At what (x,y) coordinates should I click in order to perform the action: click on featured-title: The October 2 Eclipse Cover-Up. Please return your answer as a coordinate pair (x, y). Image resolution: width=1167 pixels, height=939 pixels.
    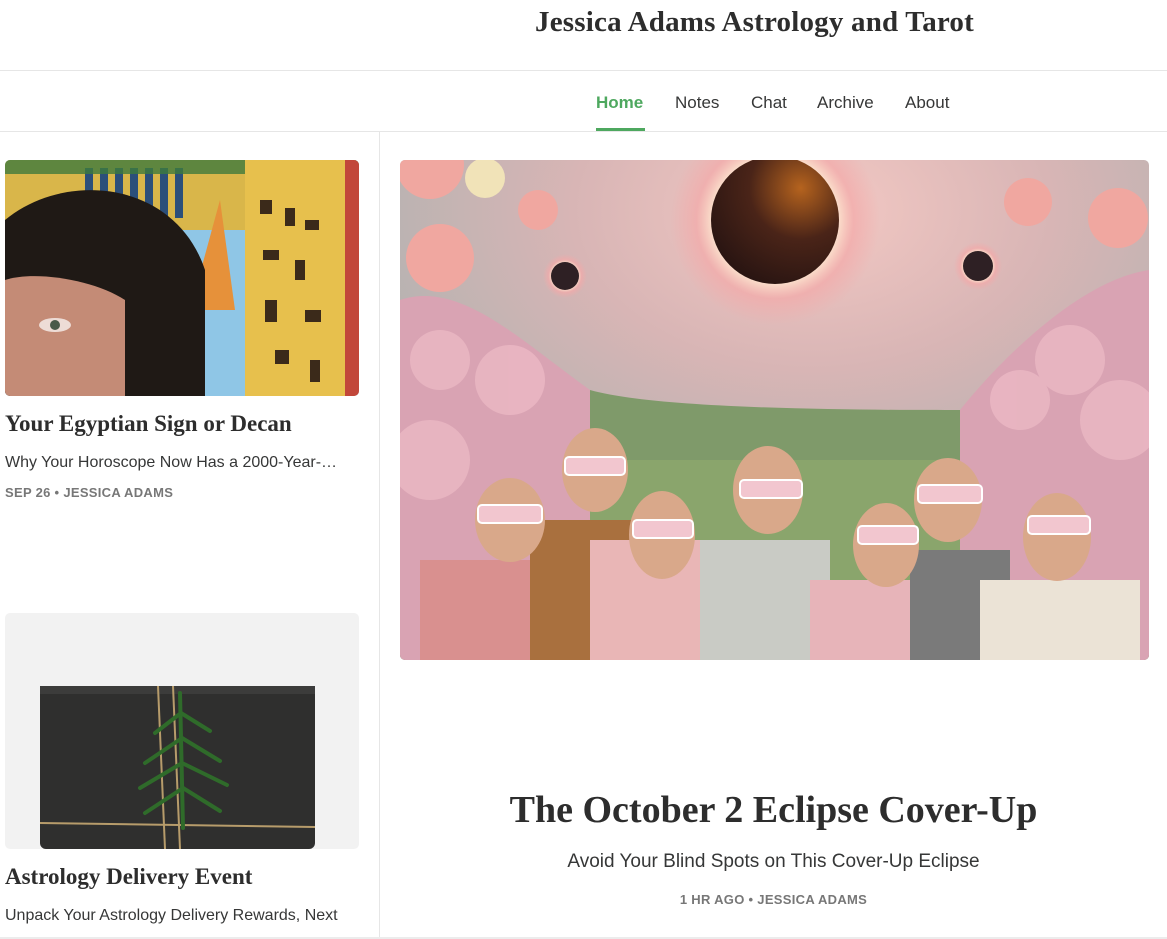
    Looking at the image, I should click on (773, 810).